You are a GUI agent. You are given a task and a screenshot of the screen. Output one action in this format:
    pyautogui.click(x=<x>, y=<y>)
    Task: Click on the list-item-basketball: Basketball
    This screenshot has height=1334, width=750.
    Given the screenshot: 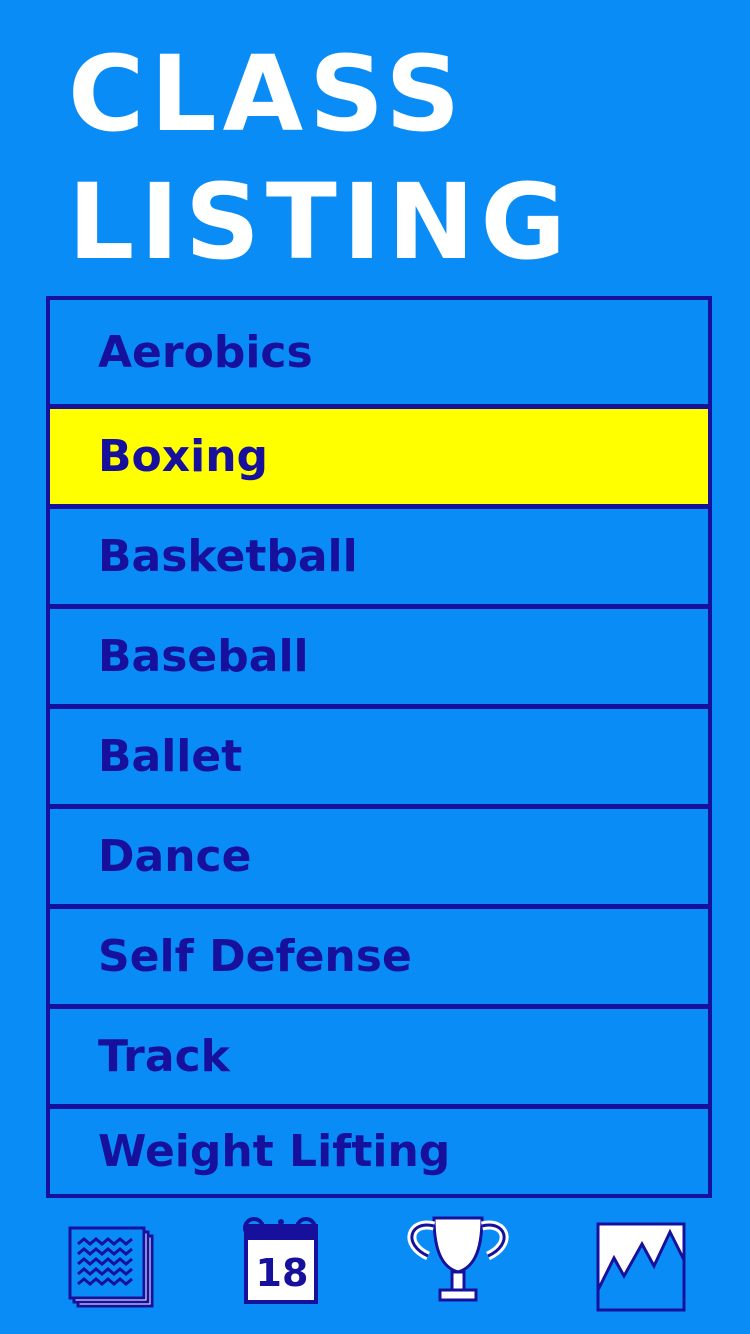 What is the action you would take?
    pyautogui.click(x=379, y=554)
    